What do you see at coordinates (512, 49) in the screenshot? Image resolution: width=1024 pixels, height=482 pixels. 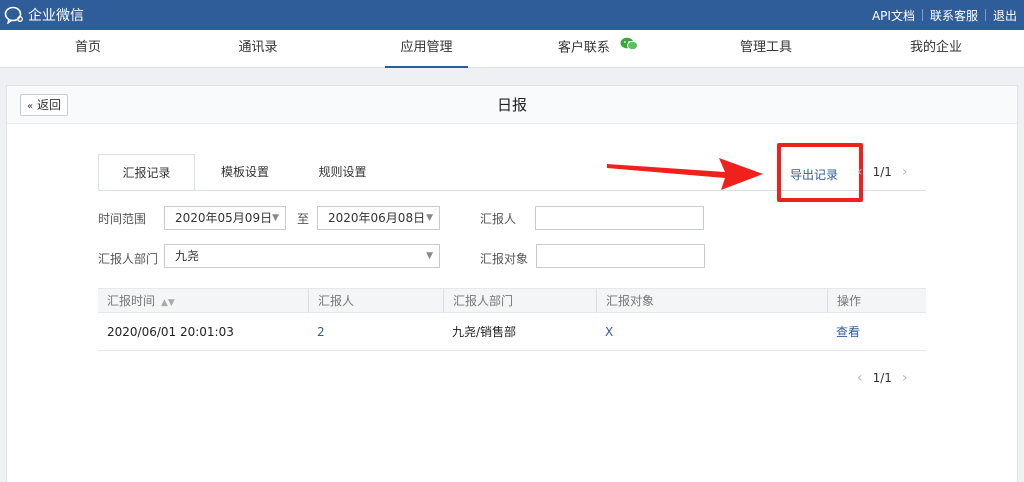 I see `main-nav: 首页 通讯录 应用管理 客户联系 管理工具 我的企业` at bounding box center [512, 49].